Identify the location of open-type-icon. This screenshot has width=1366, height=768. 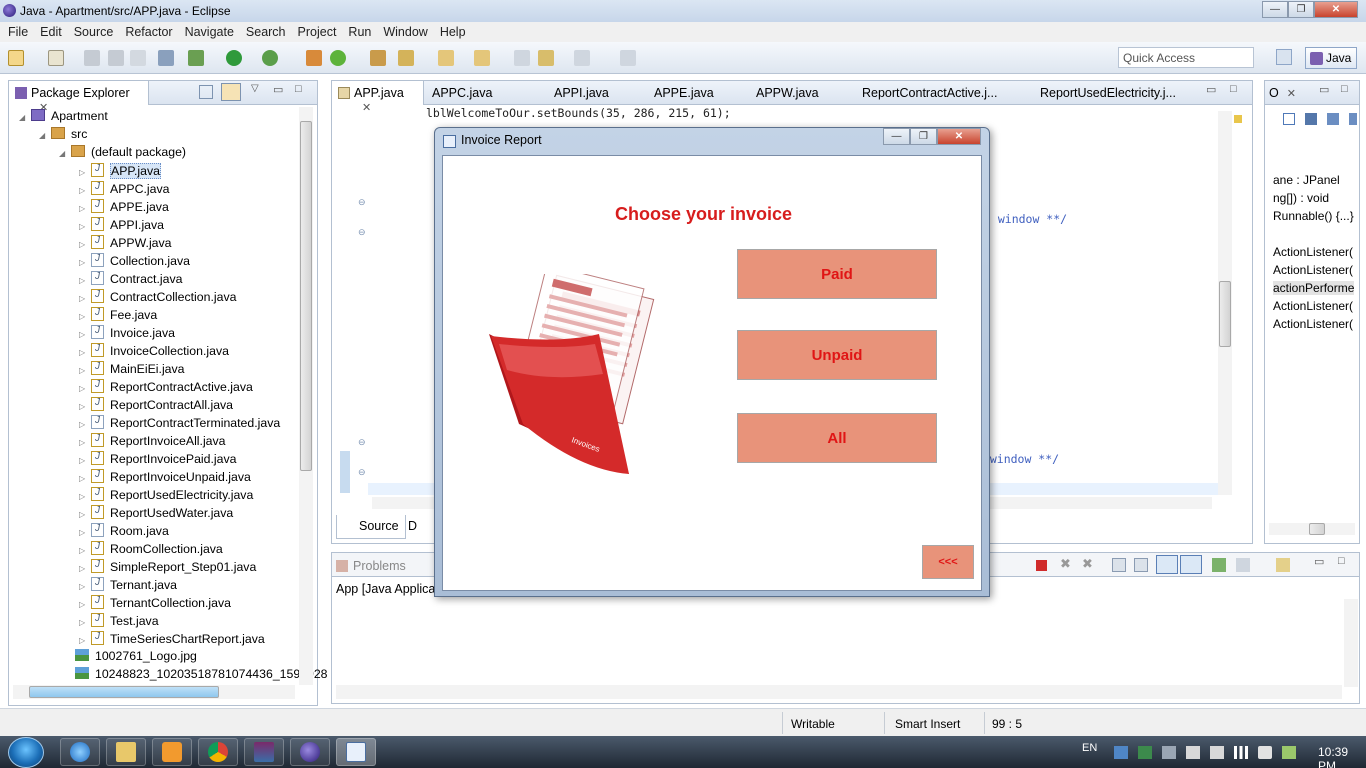
(378, 58).